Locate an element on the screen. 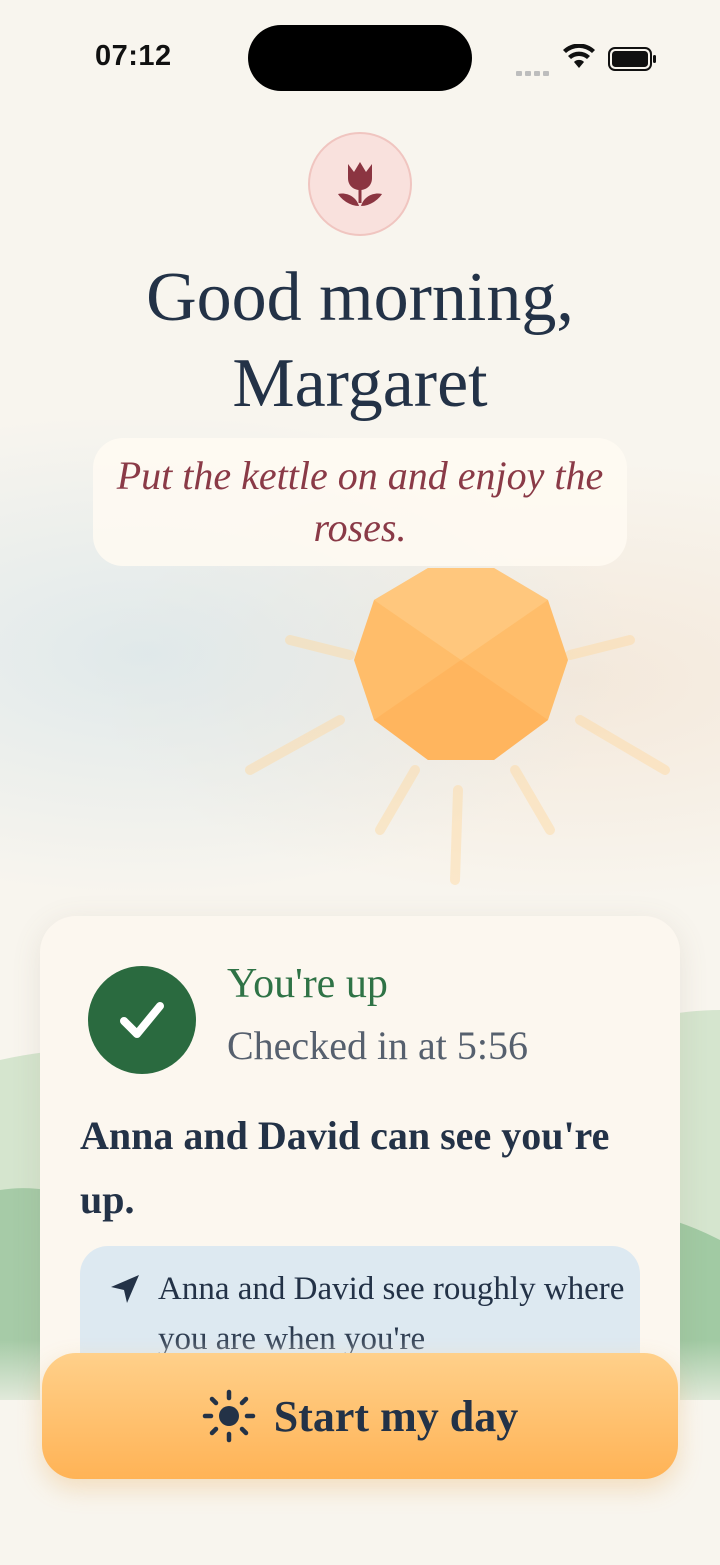 The width and height of the screenshot is (720, 1565). status-time: 07:12 is located at coordinates (133, 56).